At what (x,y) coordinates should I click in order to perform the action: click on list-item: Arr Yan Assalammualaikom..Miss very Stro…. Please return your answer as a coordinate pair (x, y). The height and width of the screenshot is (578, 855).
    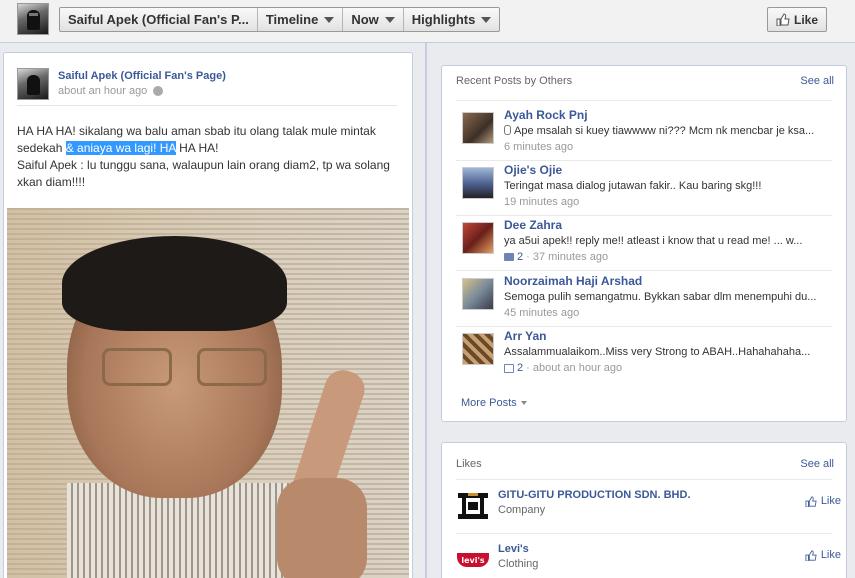
    Looking at the image, I should click on (652, 355).